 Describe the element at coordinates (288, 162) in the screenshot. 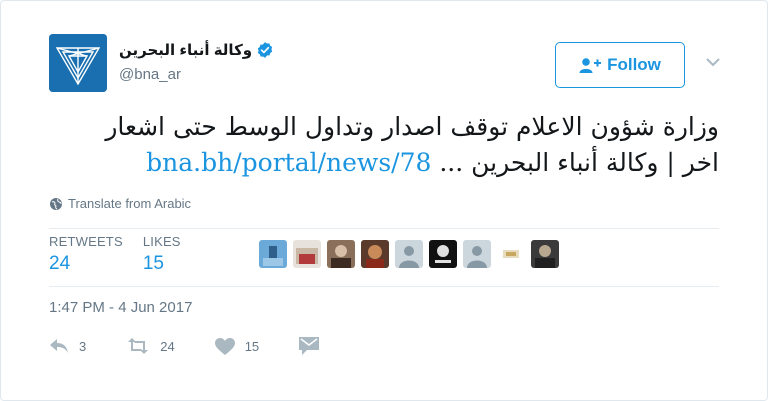

I see `tweet-link: bna.bh/portal/news/78` at that location.